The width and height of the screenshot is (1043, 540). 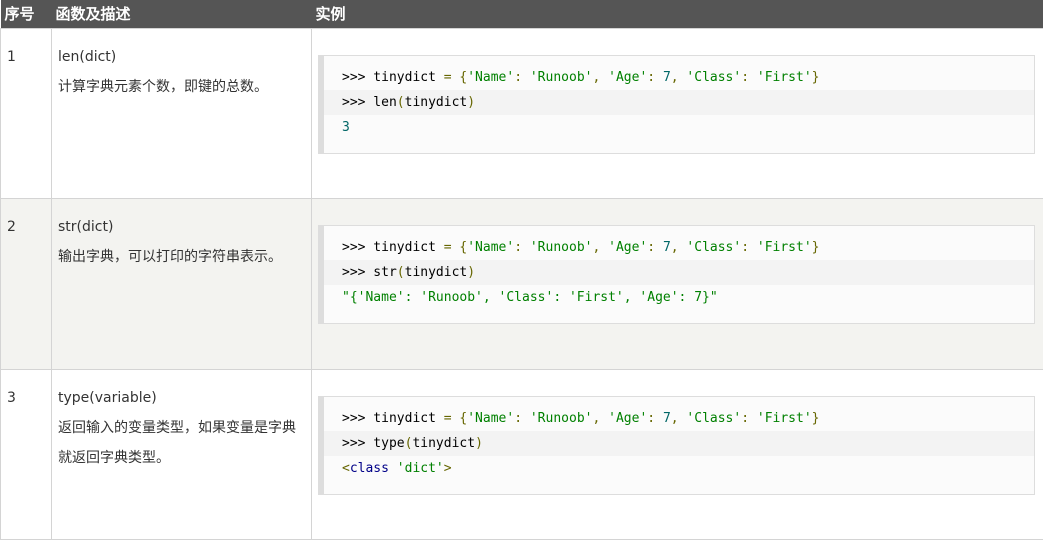 What do you see at coordinates (679, 468) in the screenshot?
I see `code-line: <class 'dict'>` at bounding box center [679, 468].